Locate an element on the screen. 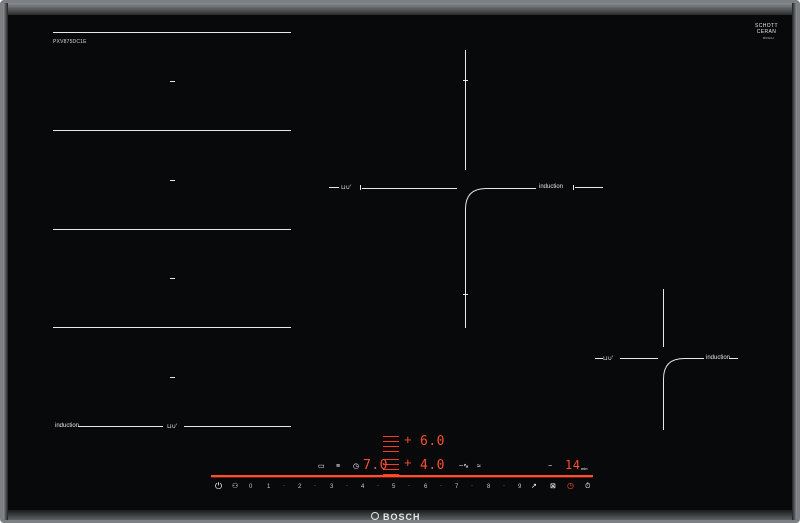 The width and height of the screenshot is (800, 523). center-zone-horizontal-left-stub is located at coordinates (334, 187).